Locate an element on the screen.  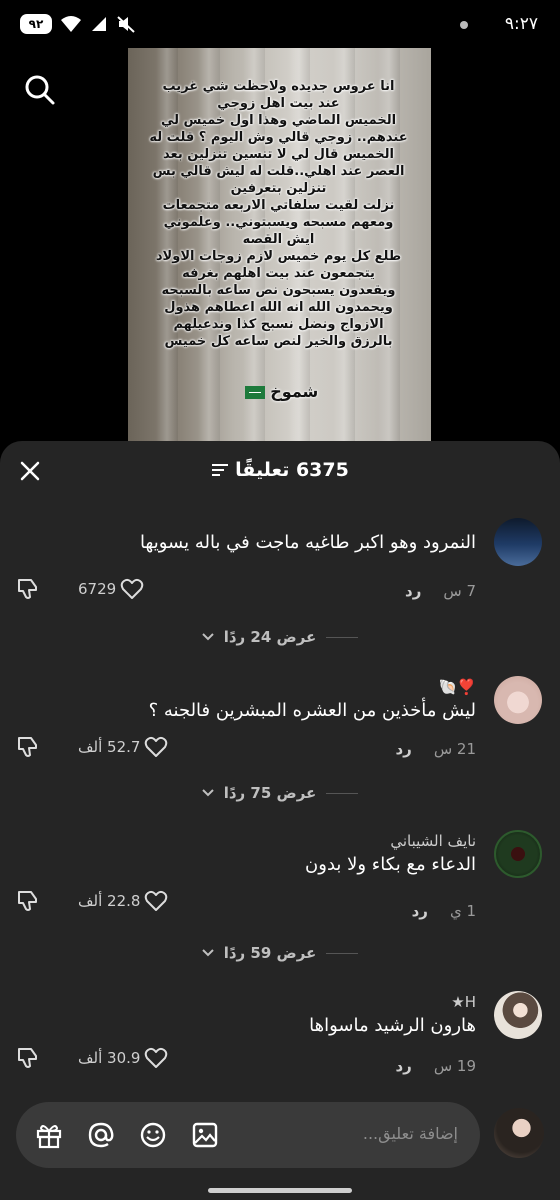
comment-text: هارون الرشيد ماسواها is located at coordinates (392, 1025).